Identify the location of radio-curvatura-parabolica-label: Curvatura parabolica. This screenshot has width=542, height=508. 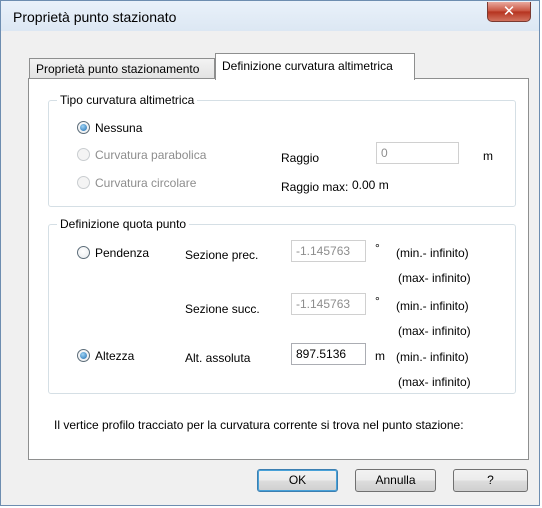
(150, 155).